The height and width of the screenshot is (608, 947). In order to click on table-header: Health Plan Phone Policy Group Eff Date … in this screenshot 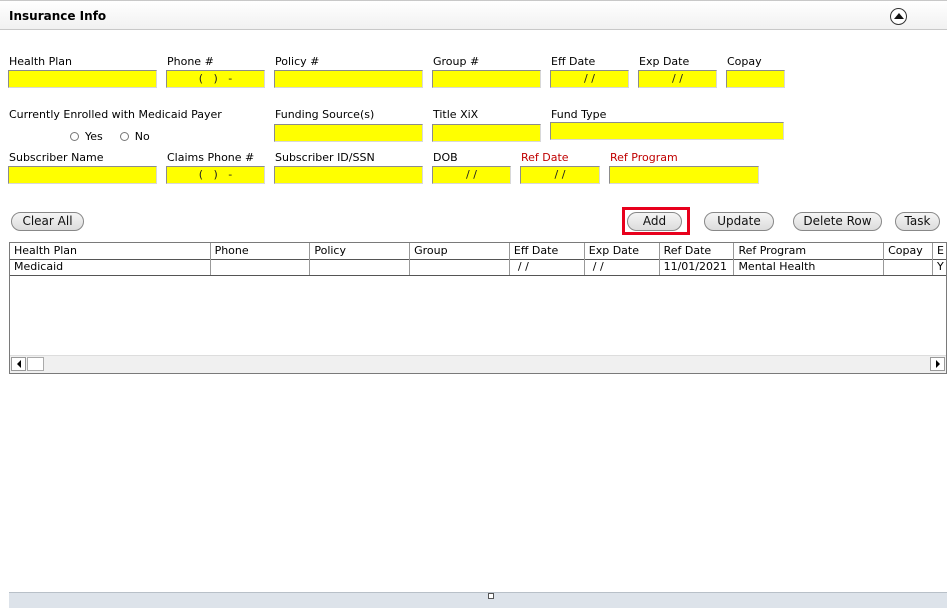, I will do `click(478, 251)`.